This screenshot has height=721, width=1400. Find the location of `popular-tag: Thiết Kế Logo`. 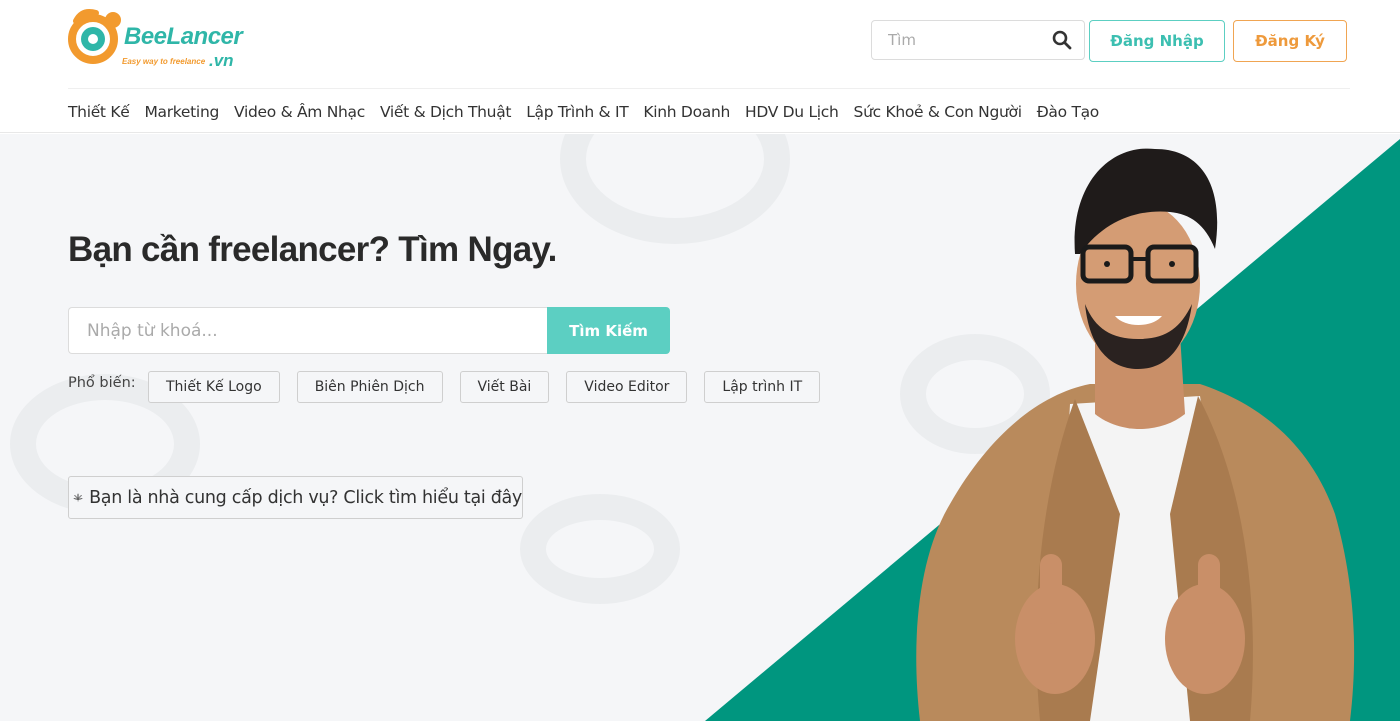

popular-tag: Thiết Kế Logo is located at coordinates (214, 387).